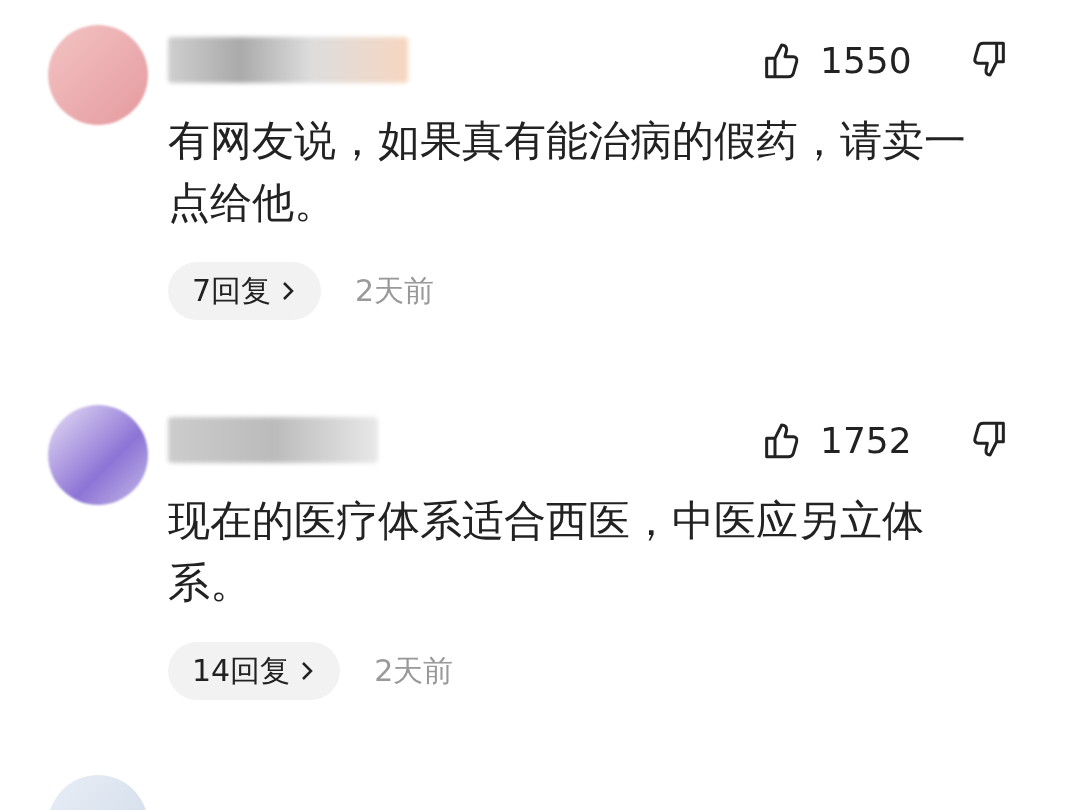 This screenshot has width=1080, height=810. I want to click on comment-text: 现在的医疗体系适合西医，中医应另立体系。, so click(546, 552).